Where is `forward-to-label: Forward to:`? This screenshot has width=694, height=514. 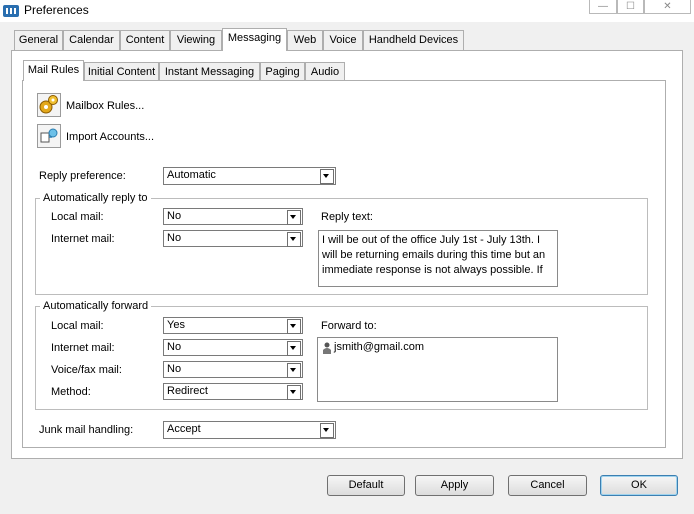 forward-to-label: Forward to: is located at coordinates (349, 326).